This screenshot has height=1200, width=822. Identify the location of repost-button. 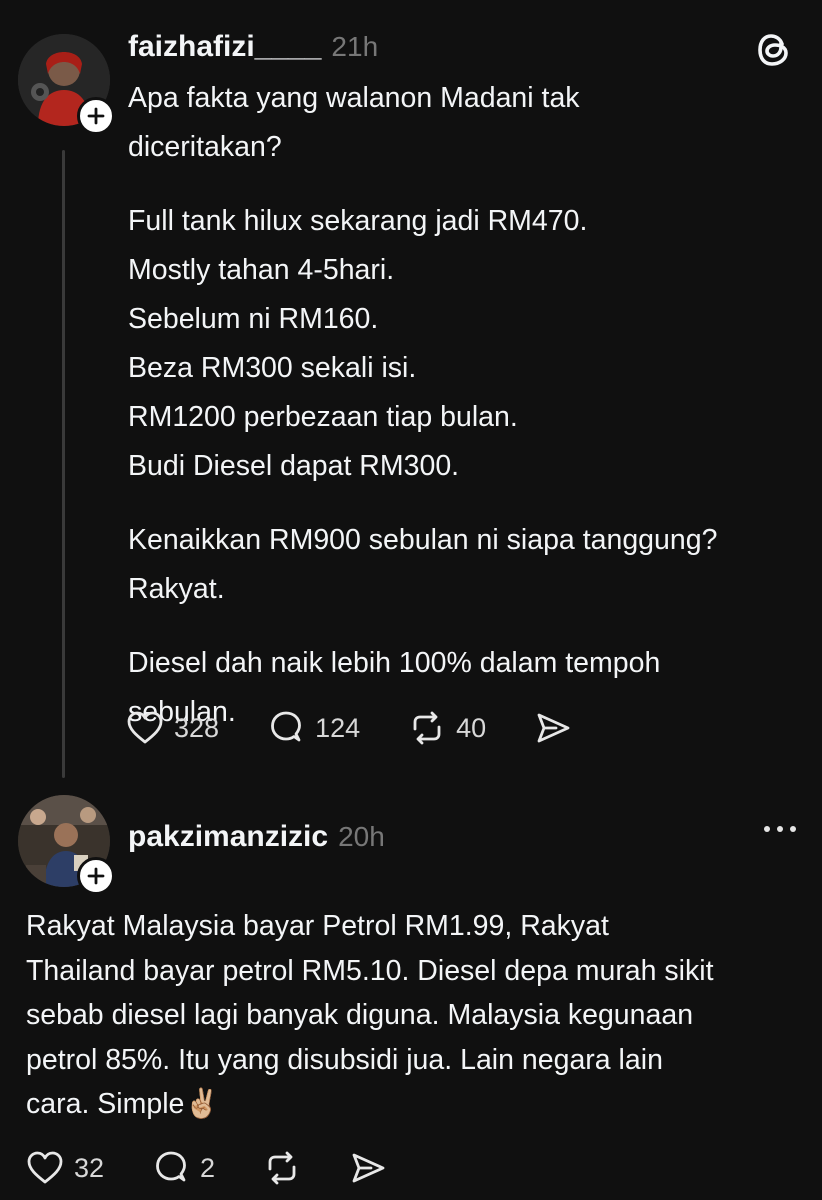
(282, 1168).